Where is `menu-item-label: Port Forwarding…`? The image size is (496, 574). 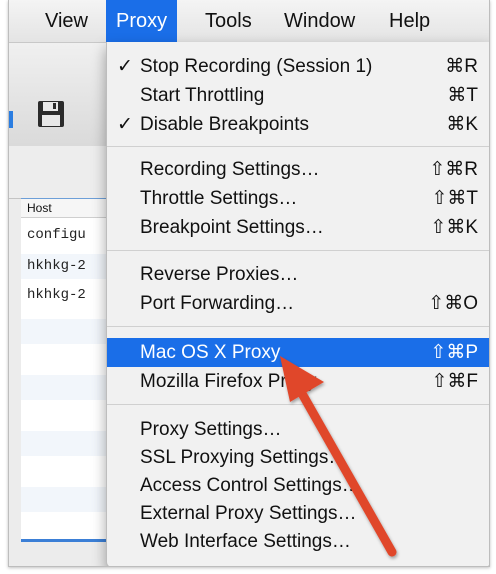
menu-item-label: Port Forwarding… is located at coordinates (217, 303).